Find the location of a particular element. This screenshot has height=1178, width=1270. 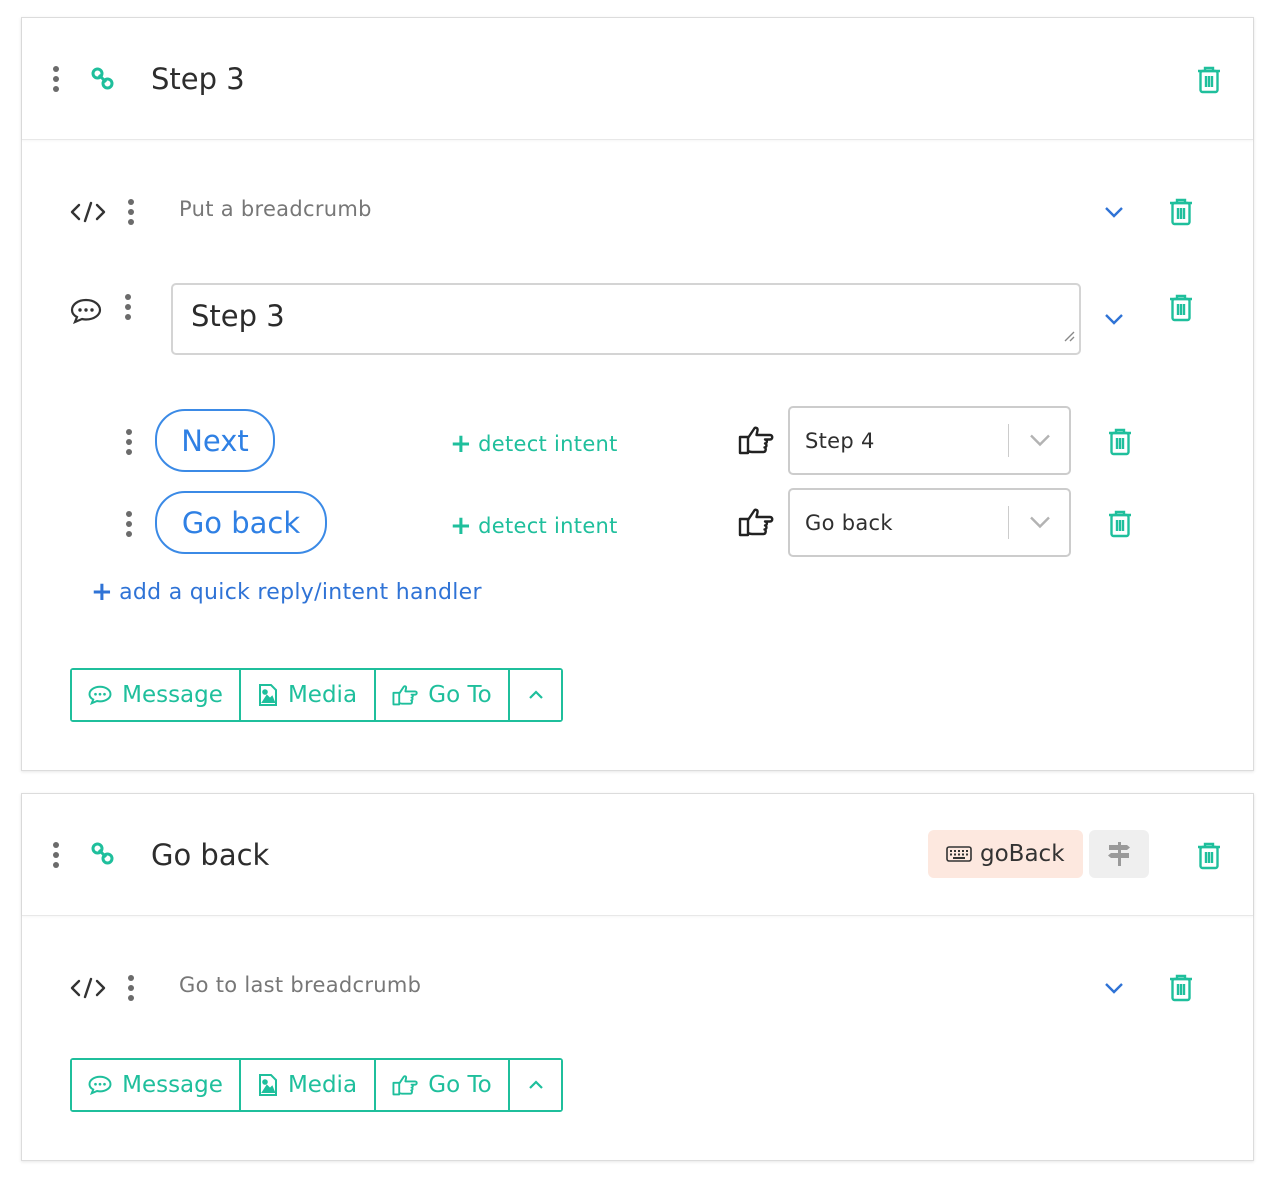

message-text: Step 3 is located at coordinates (238, 316).